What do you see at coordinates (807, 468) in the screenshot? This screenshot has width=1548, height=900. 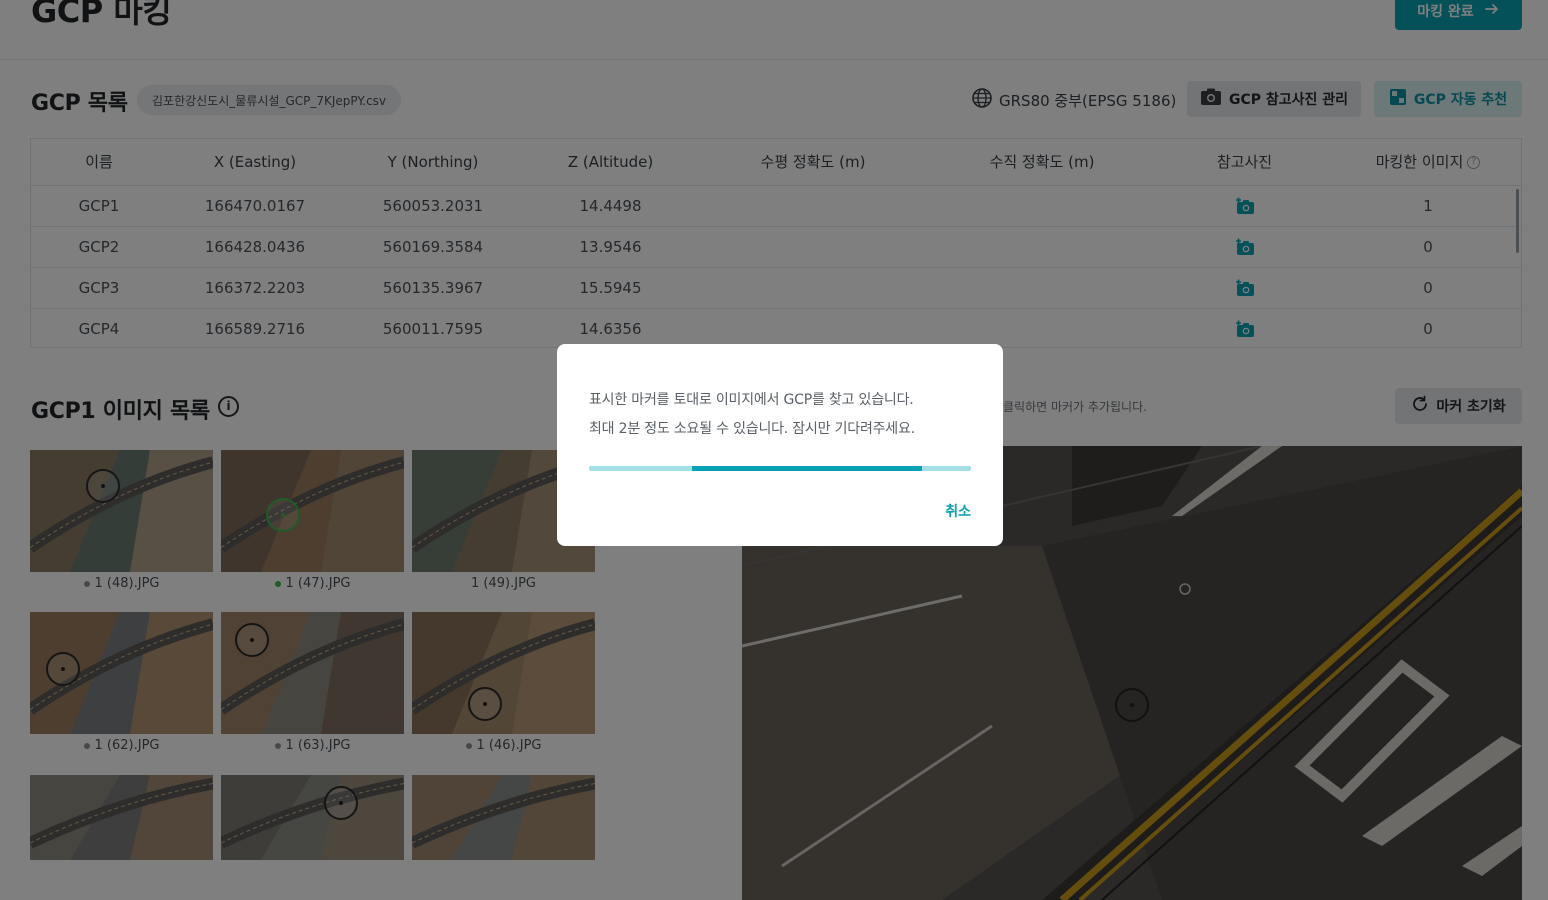 I see `progress-bar-fill` at bounding box center [807, 468].